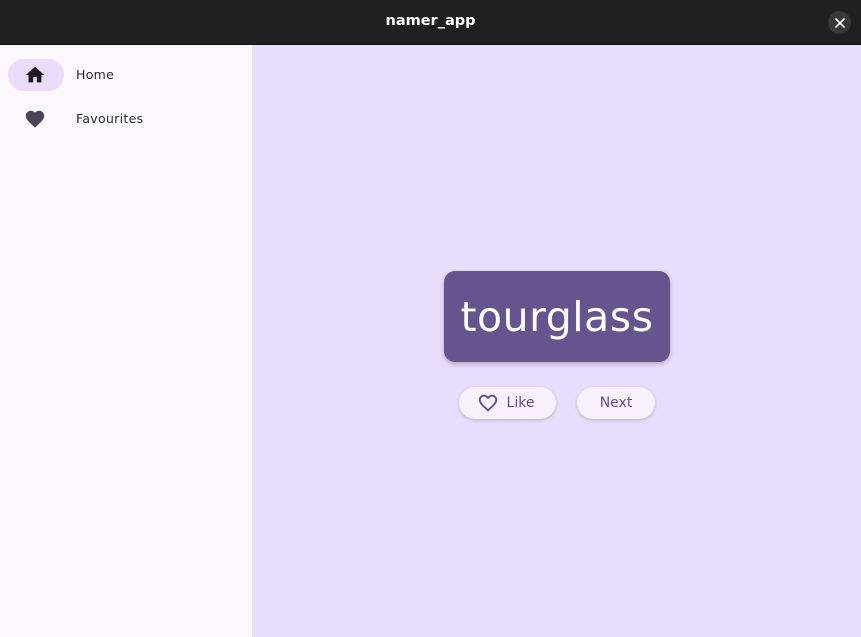  I want to click on nav-item-favourites: Favourites, so click(123, 119).